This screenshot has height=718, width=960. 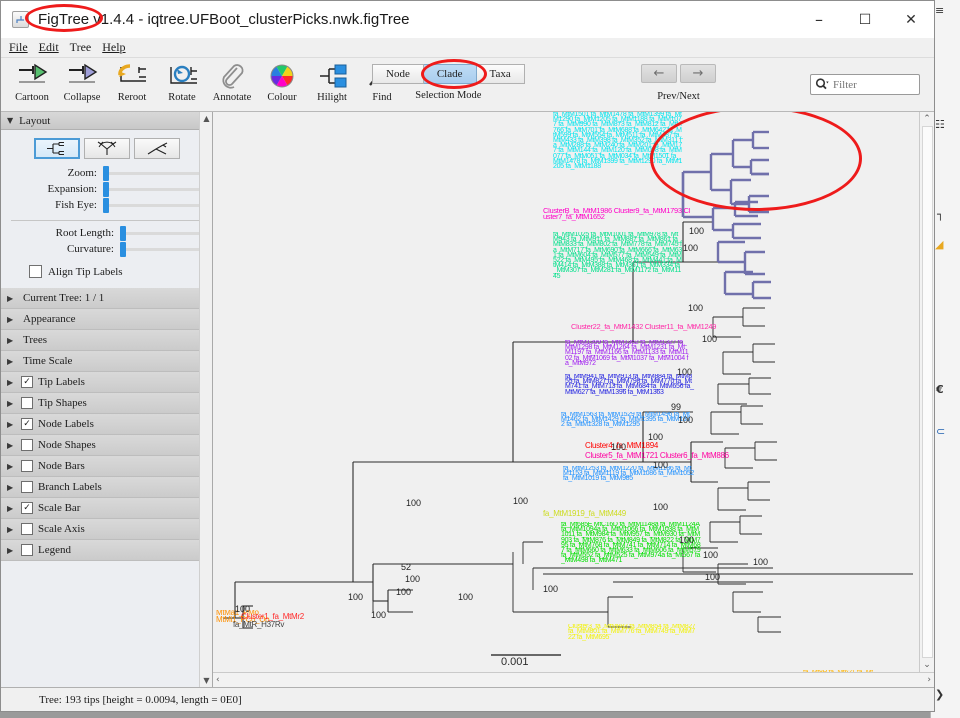 I want to click on root-length-slider, so click(x=162, y=233).